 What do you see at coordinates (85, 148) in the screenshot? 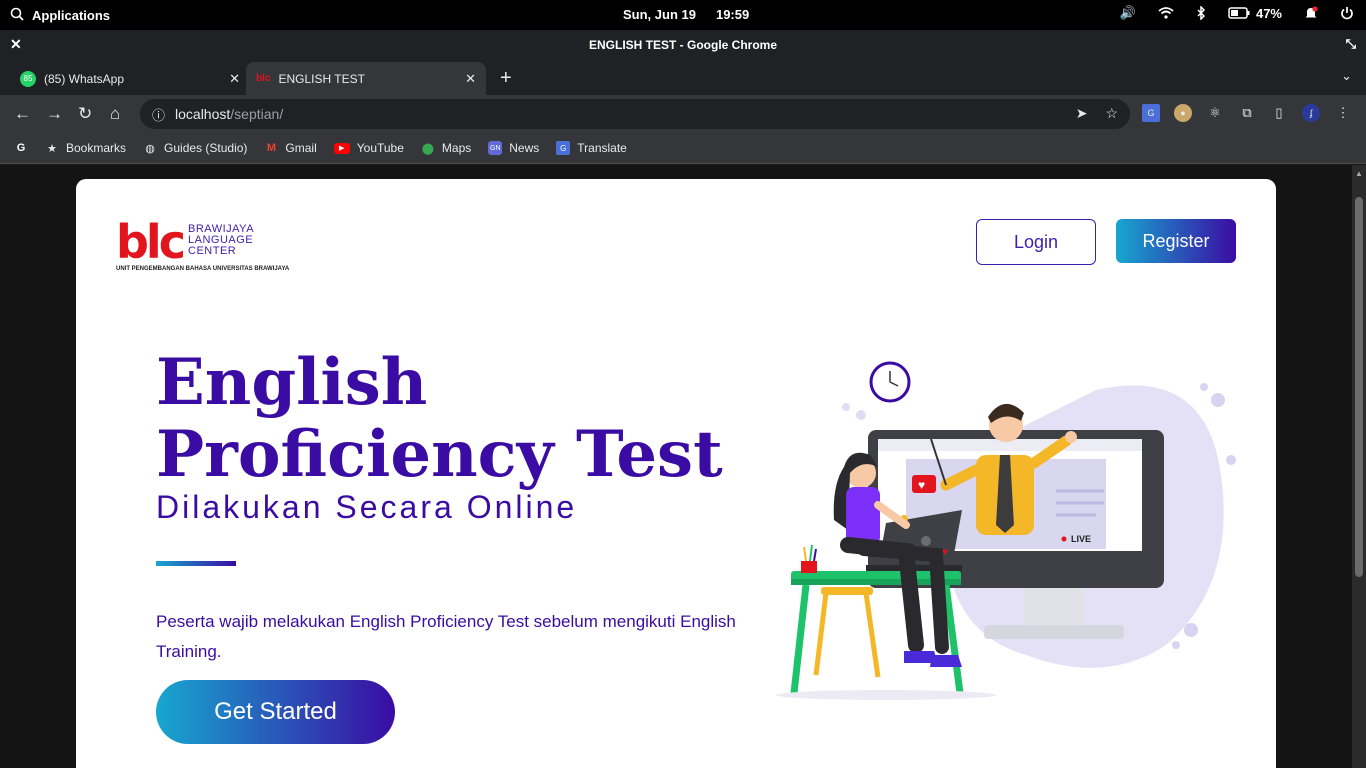
I see `bookmark-bookmarks: ★ Bookmarks` at bounding box center [85, 148].